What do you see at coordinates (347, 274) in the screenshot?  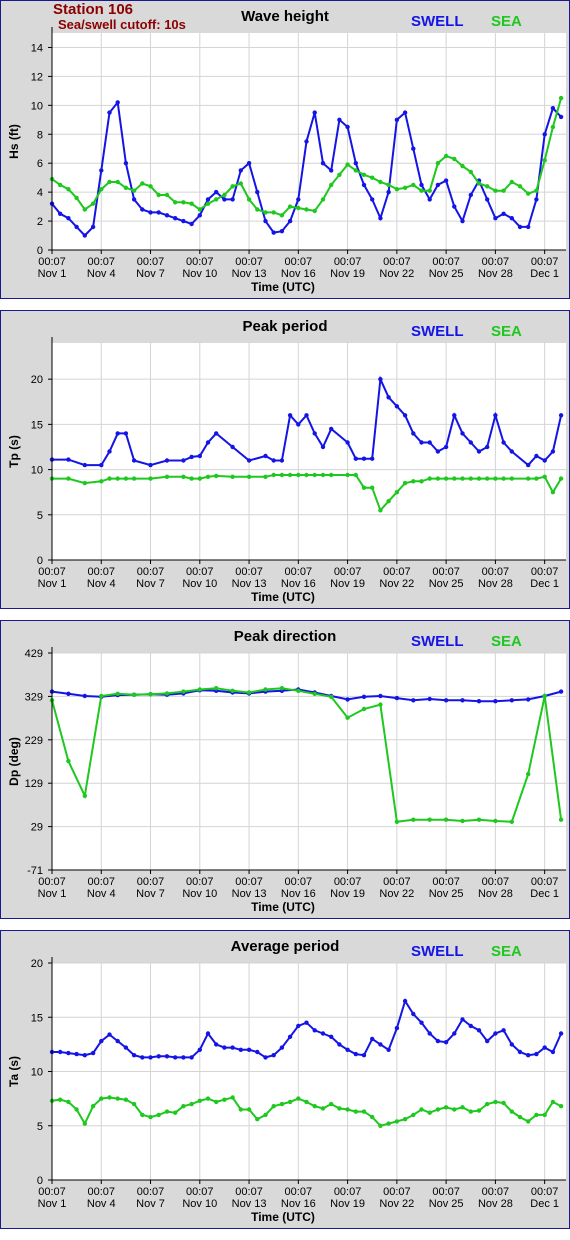 I see `x-tick-date: Nov 19` at bounding box center [347, 274].